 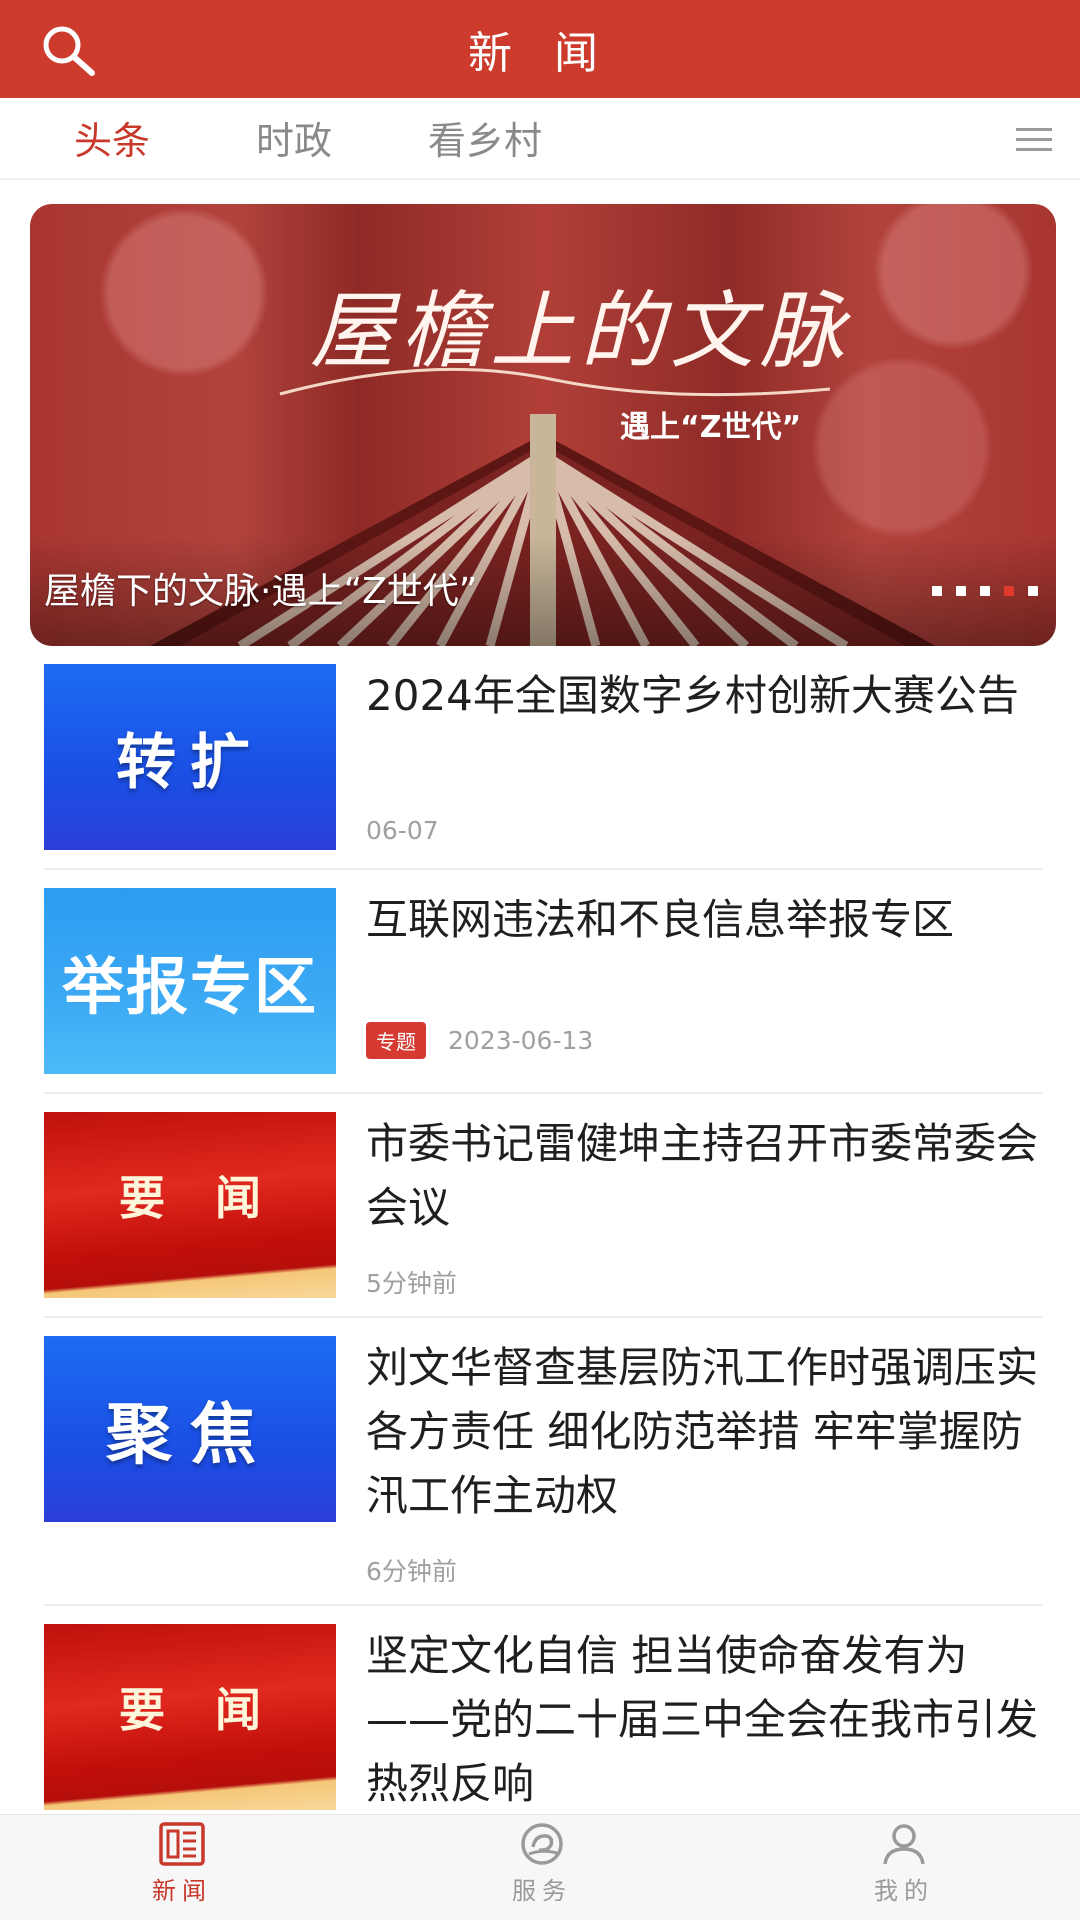 What do you see at coordinates (182, 1844) in the screenshot?
I see `newspaper-icon` at bounding box center [182, 1844].